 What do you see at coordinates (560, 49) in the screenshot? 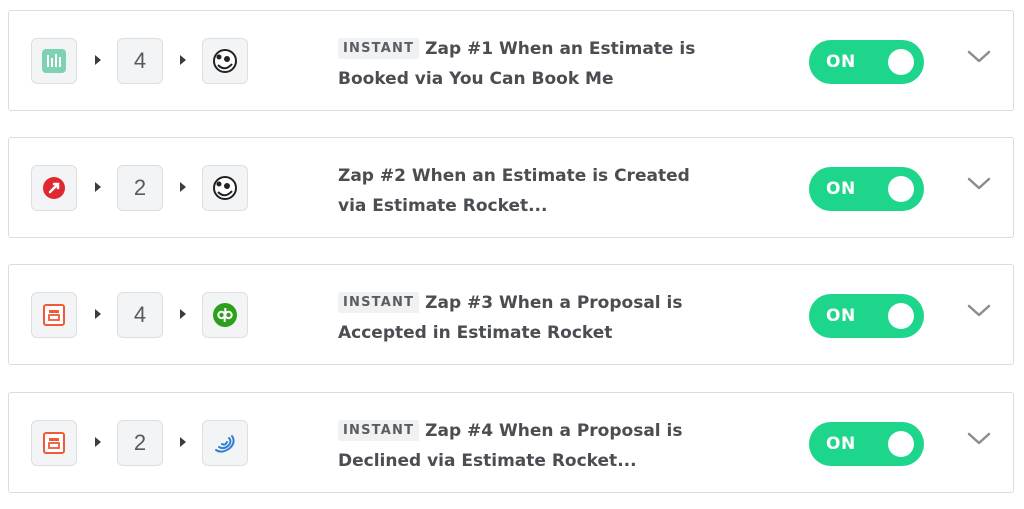
I see `zap-title-line1: Zap #1 When an Estimate is` at bounding box center [560, 49].